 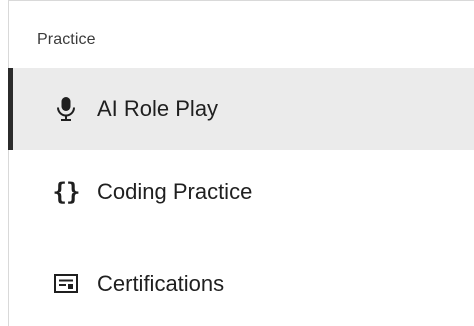 I want to click on nav-item-label: AI Role Play, so click(x=158, y=108).